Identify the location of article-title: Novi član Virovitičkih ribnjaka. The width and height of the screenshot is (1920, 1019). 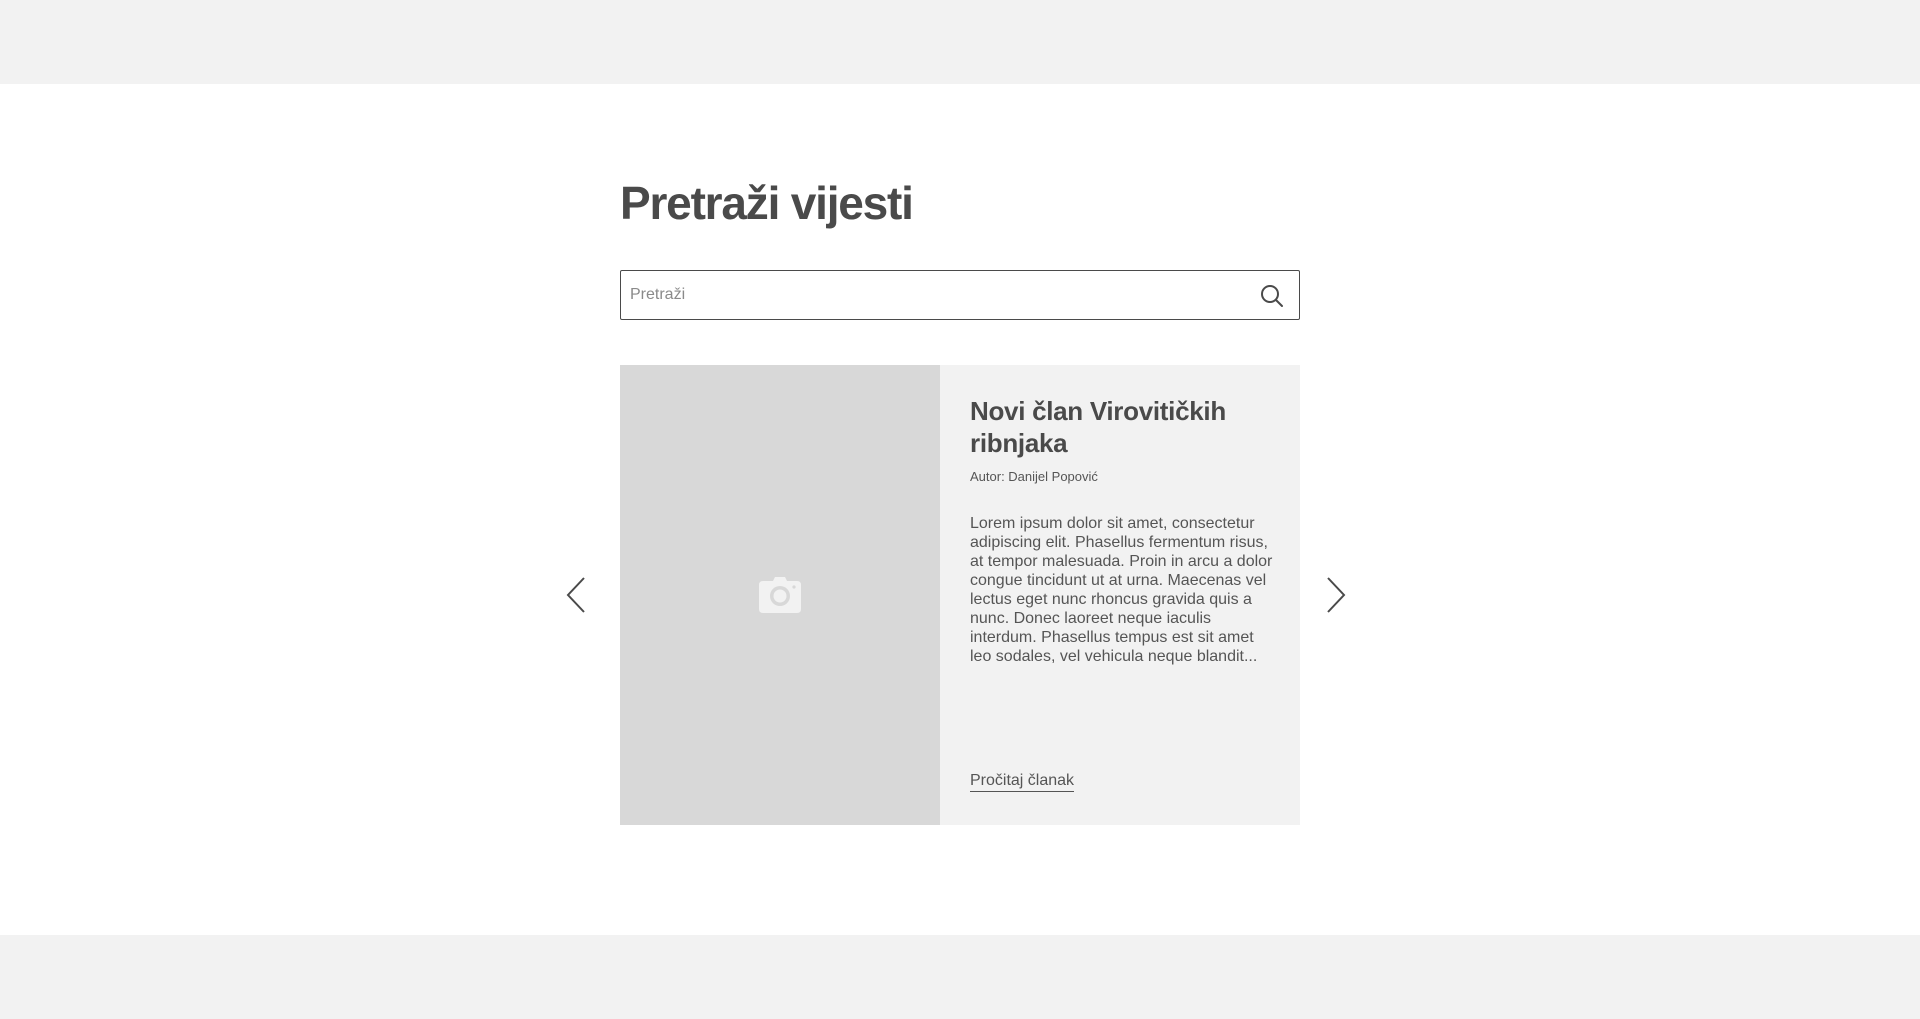
(1098, 427).